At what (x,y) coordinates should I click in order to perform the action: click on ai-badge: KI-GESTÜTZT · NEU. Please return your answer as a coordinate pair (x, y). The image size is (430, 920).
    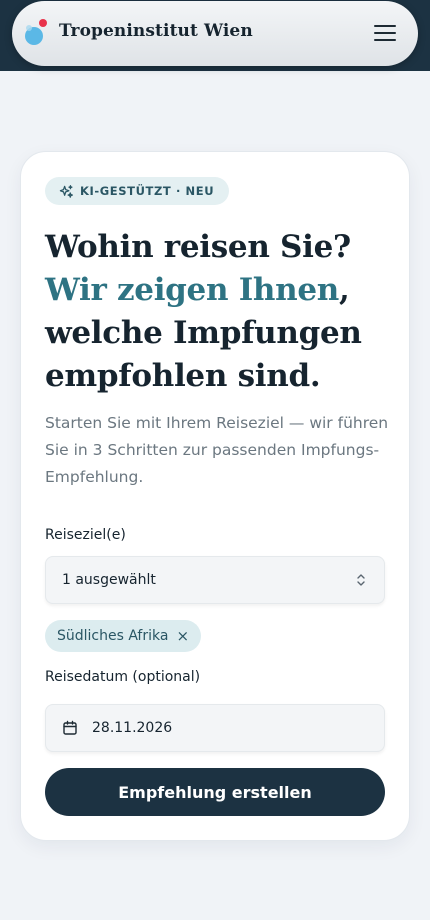
    Looking at the image, I should click on (137, 191).